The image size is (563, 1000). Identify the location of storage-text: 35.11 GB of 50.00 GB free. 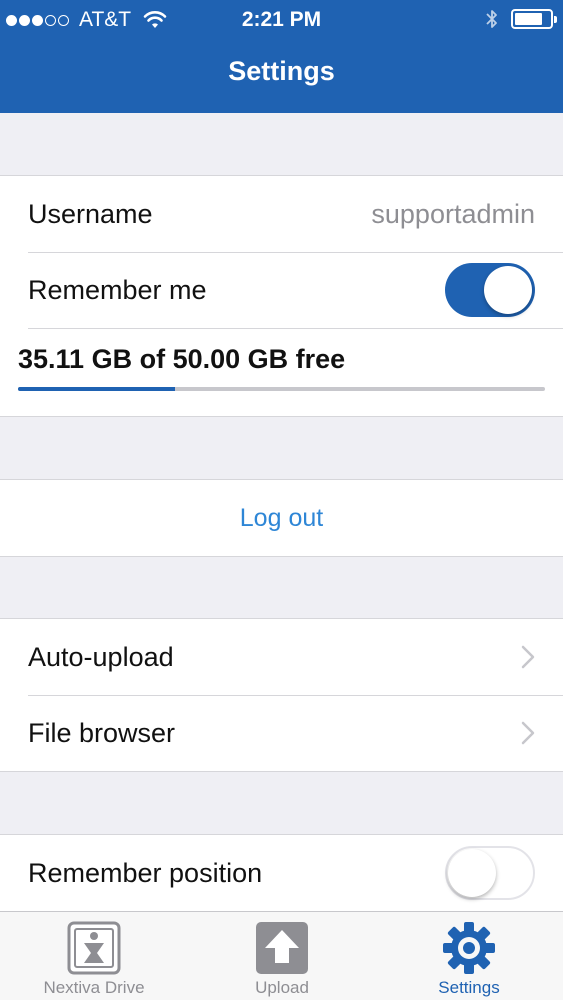
(182, 359).